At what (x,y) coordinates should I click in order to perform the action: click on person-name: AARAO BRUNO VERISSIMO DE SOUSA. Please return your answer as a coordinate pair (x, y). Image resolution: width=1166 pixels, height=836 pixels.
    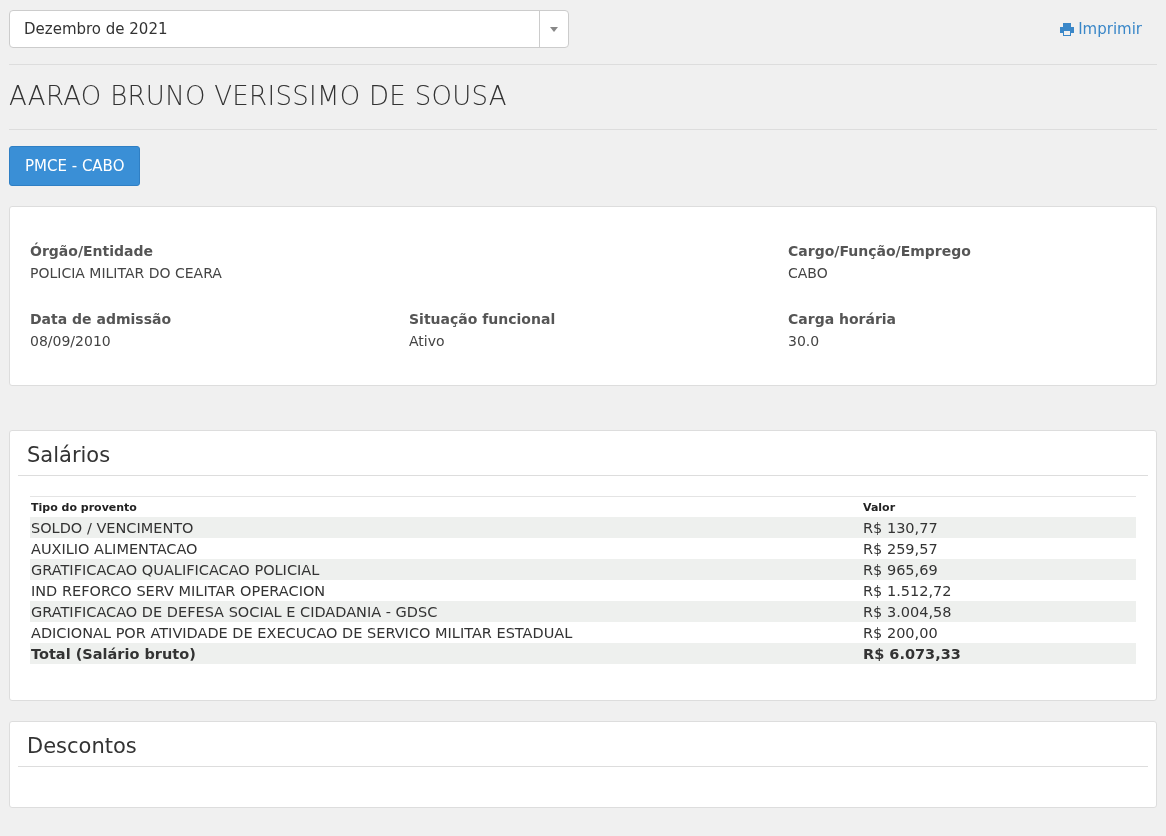
    Looking at the image, I should click on (258, 96).